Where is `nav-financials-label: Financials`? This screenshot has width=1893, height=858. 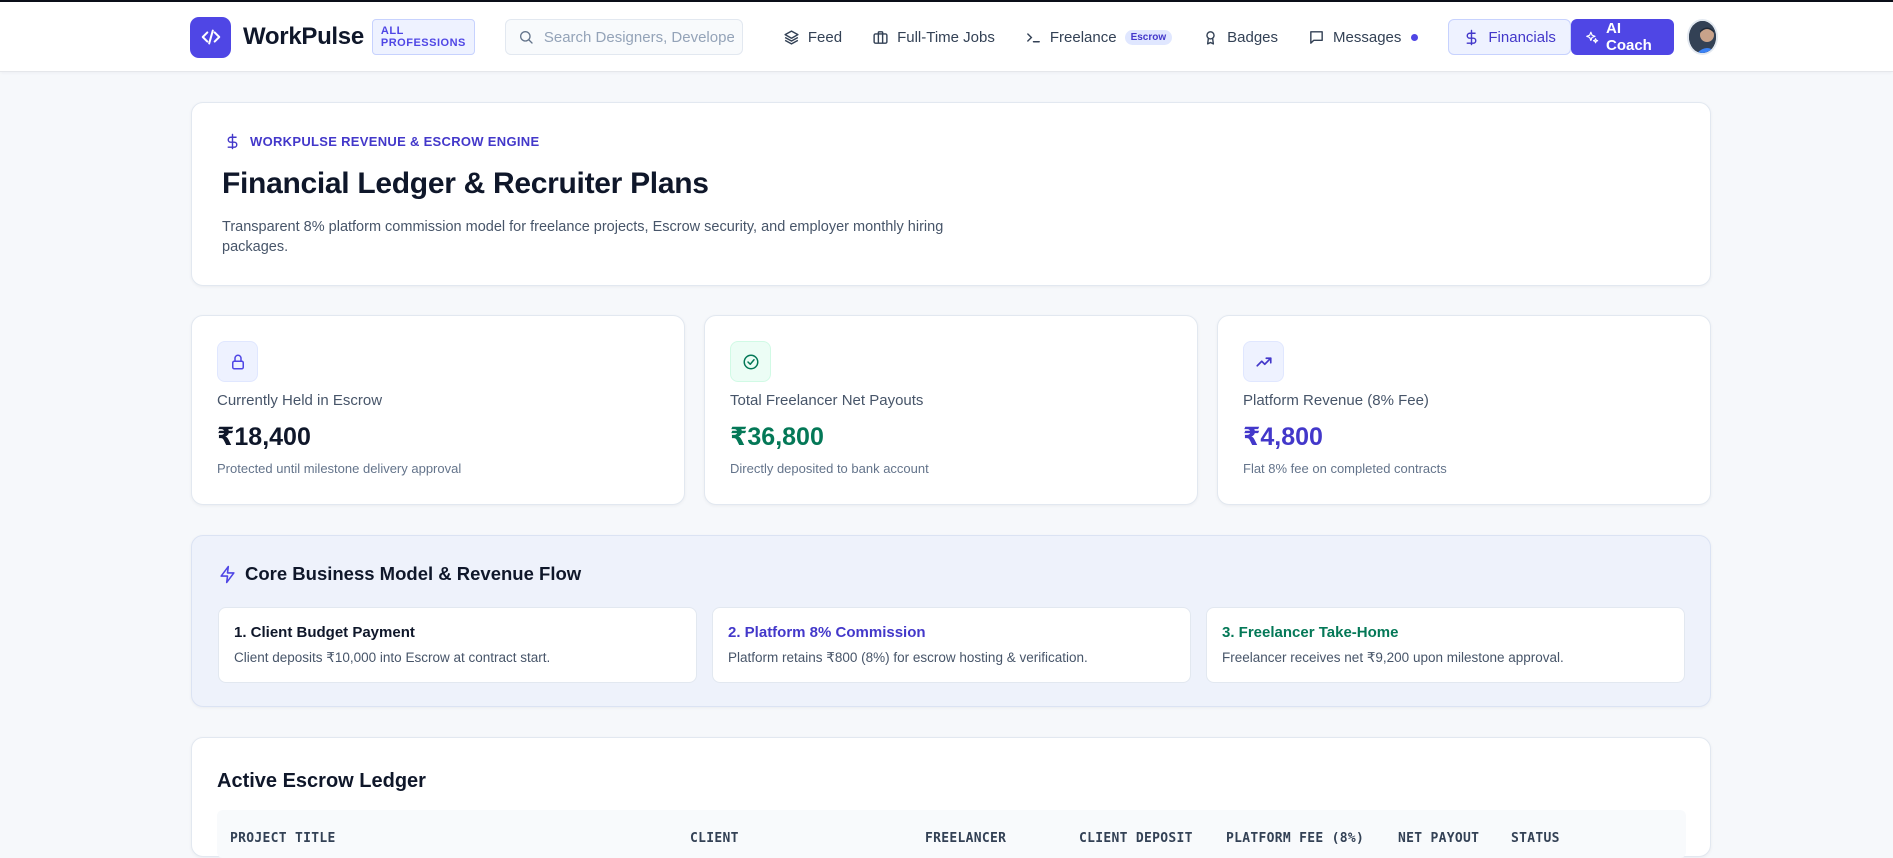
nav-financials-label: Financials is located at coordinates (1522, 37).